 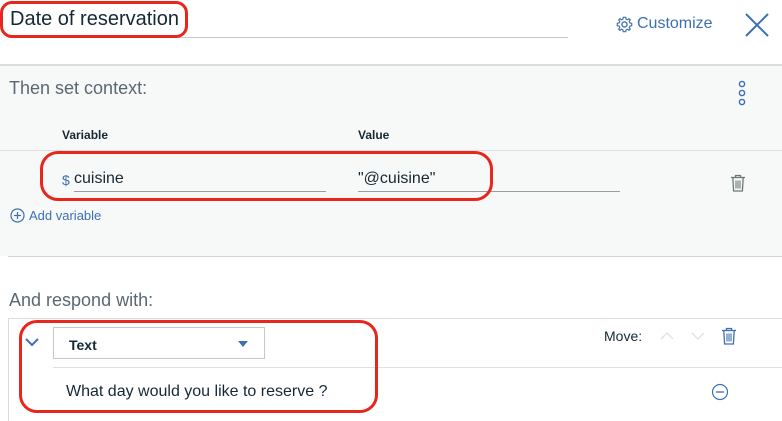 What do you see at coordinates (94, 19) in the screenshot?
I see `title-annotation-highlight` at bounding box center [94, 19].